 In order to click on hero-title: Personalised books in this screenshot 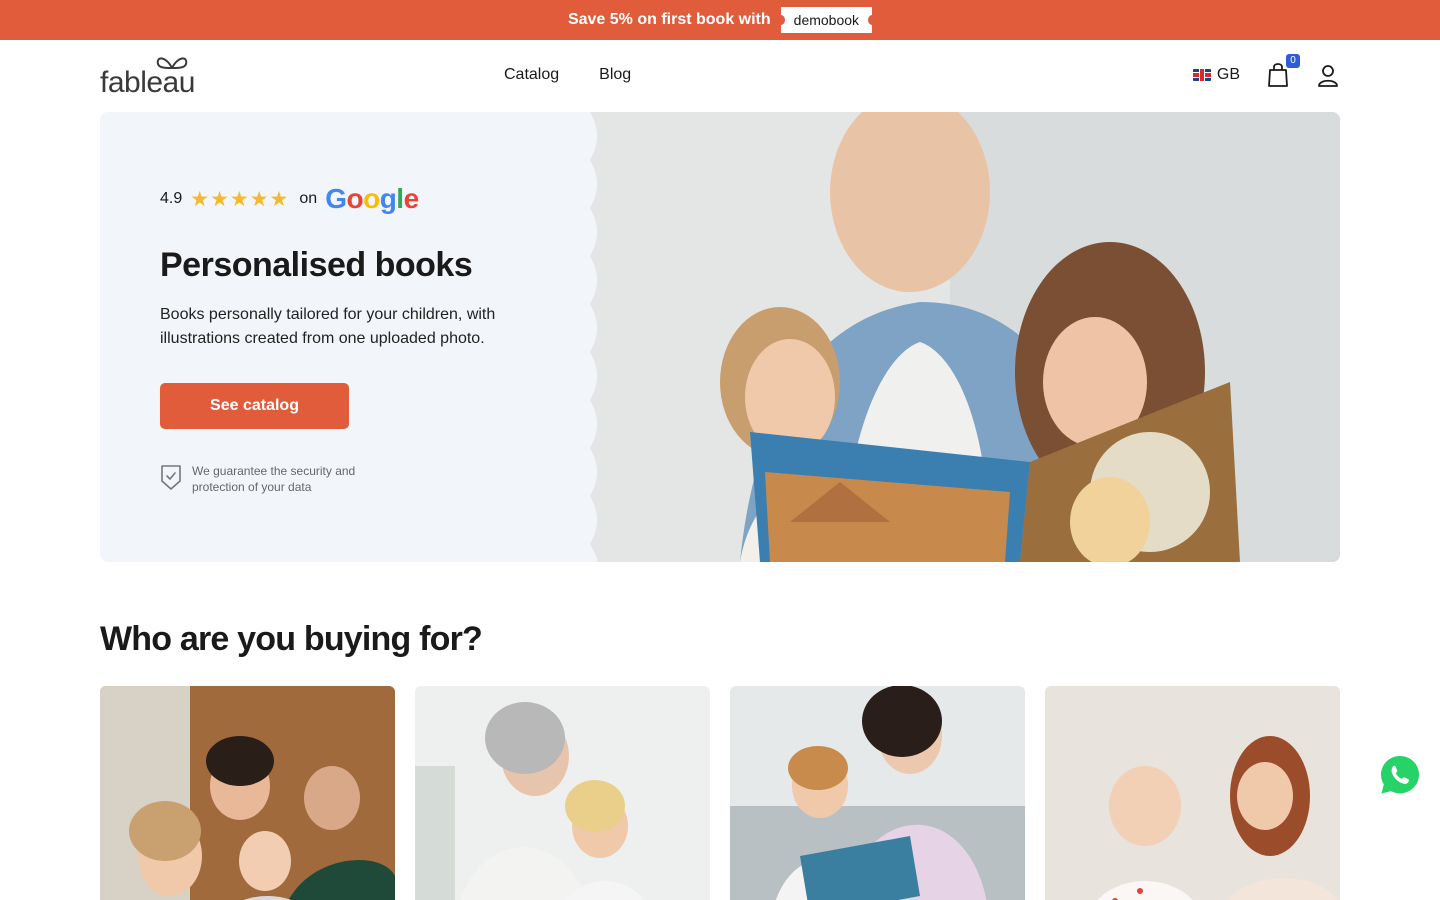, I will do `click(316, 265)`.